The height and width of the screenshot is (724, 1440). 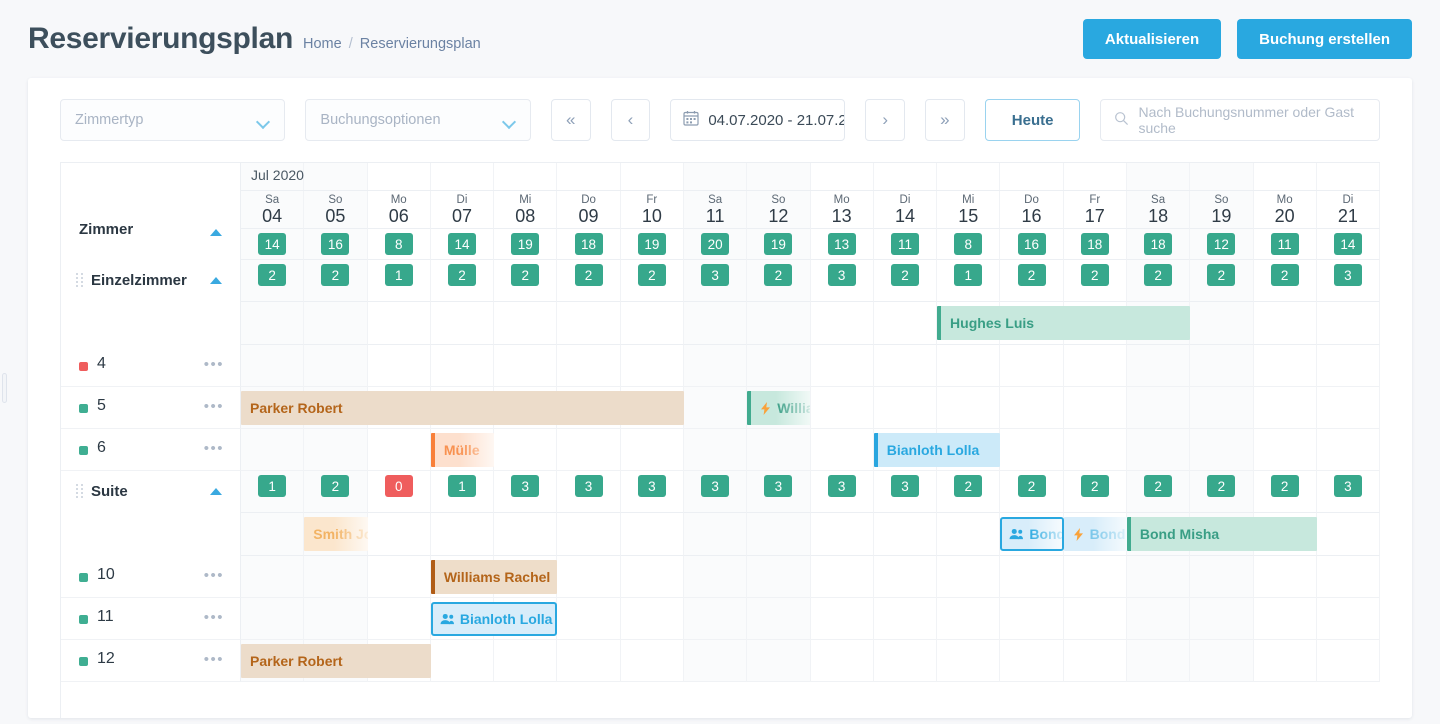 What do you see at coordinates (322, 44) in the screenshot?
I see `breadcrumb-home: Home` at bounding box center [322, 44].